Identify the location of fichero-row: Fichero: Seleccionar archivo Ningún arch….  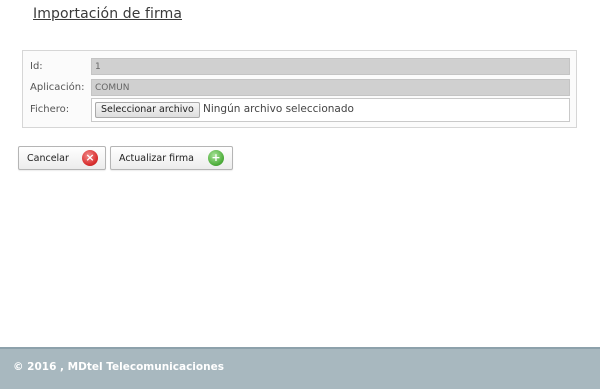
(299, 110).